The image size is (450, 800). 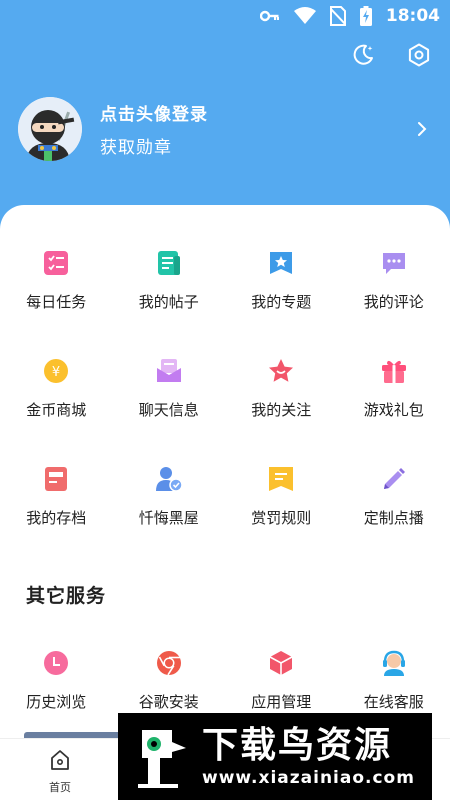 I want to click on cube-icon, so click(x=281, y=663).